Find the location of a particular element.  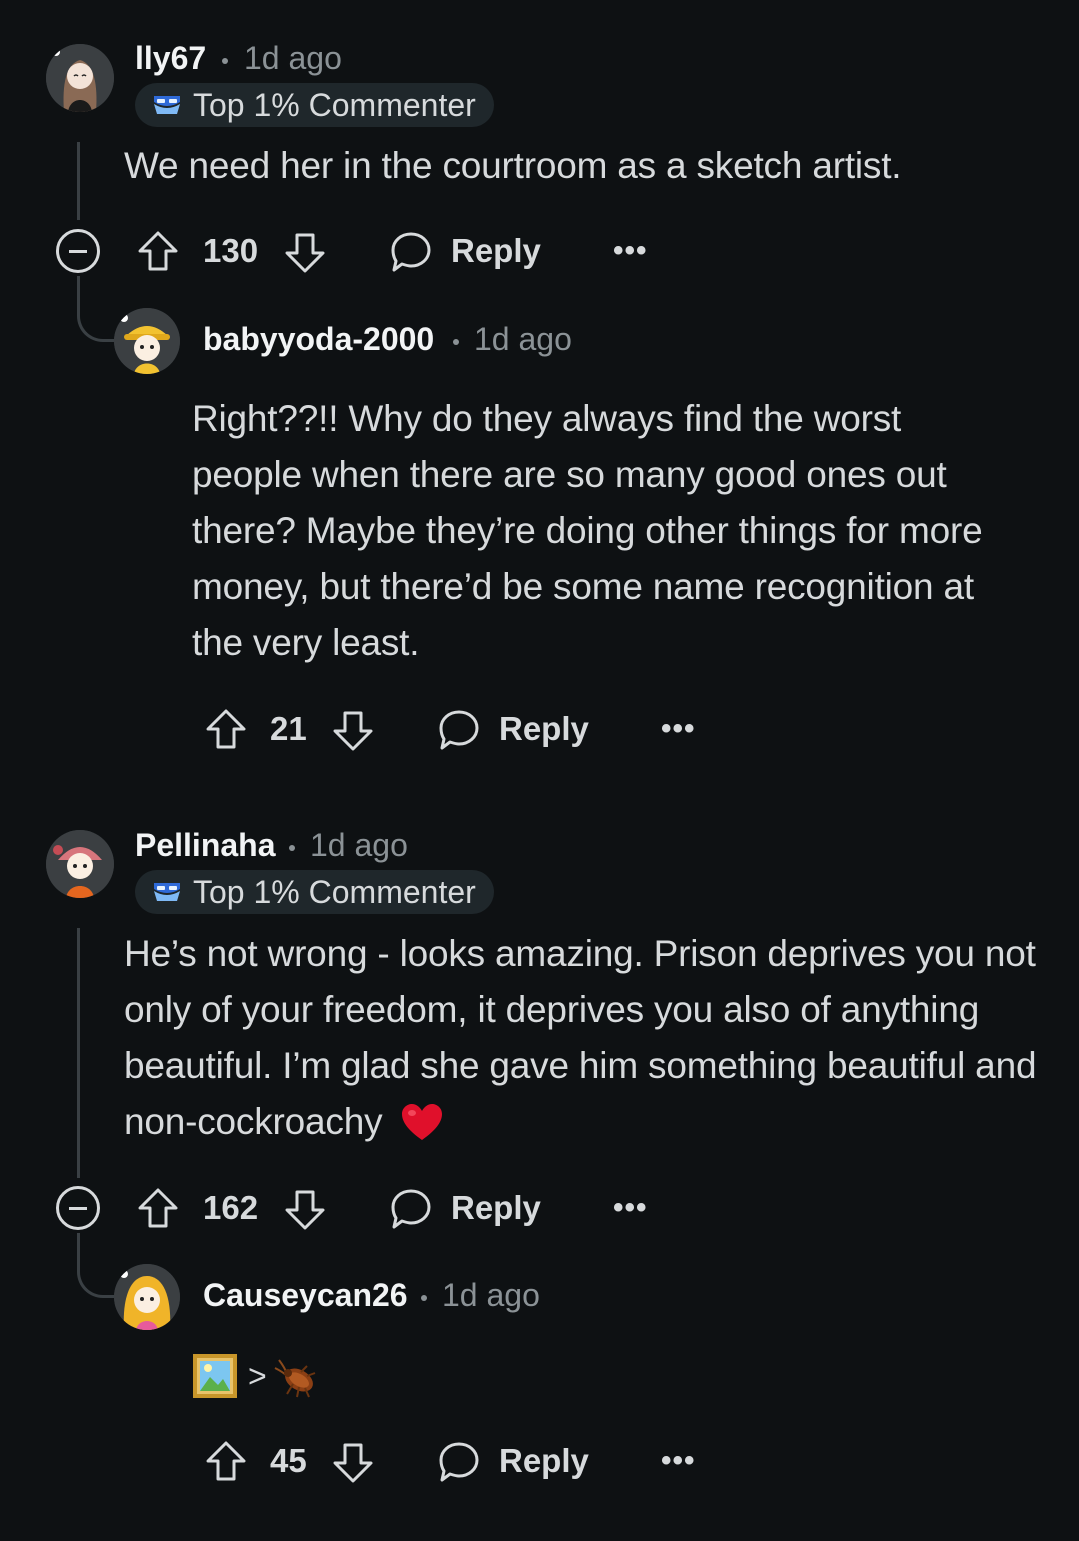

comment-body: > is located at coordinates (255, 1376).